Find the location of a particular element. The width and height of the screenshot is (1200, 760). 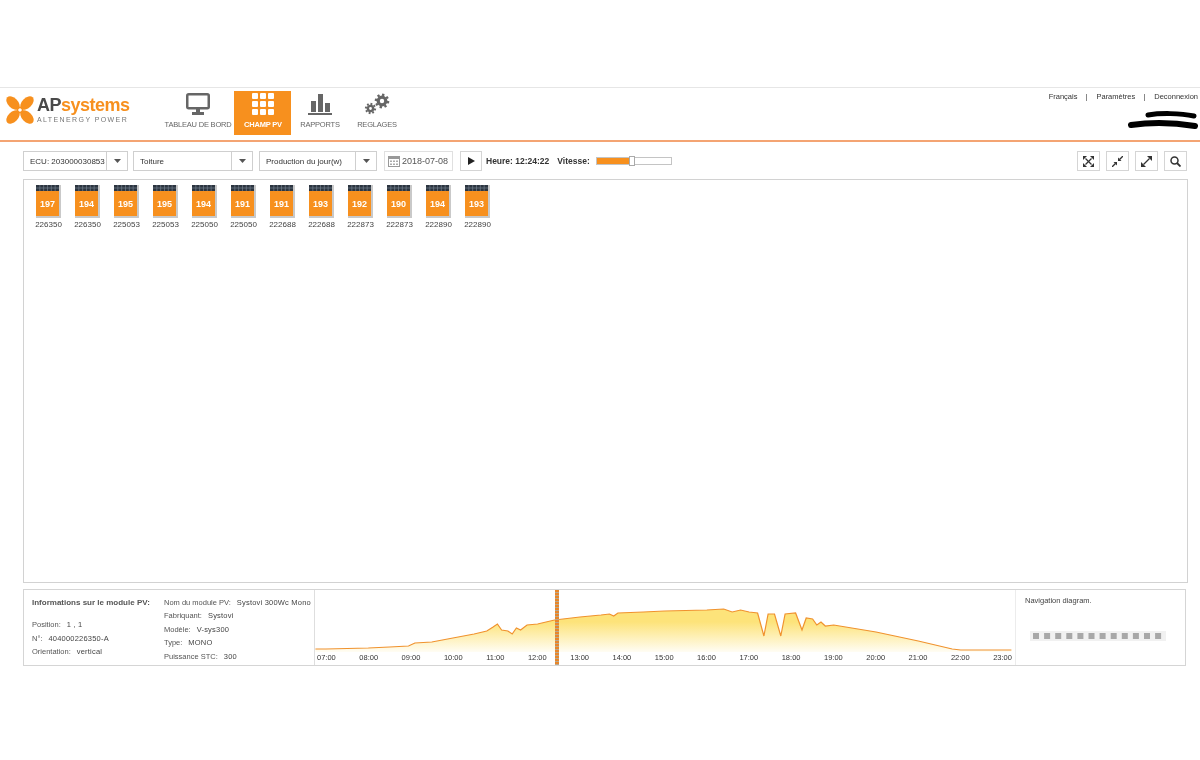

logo-icon is located at coordinates (20, 110).